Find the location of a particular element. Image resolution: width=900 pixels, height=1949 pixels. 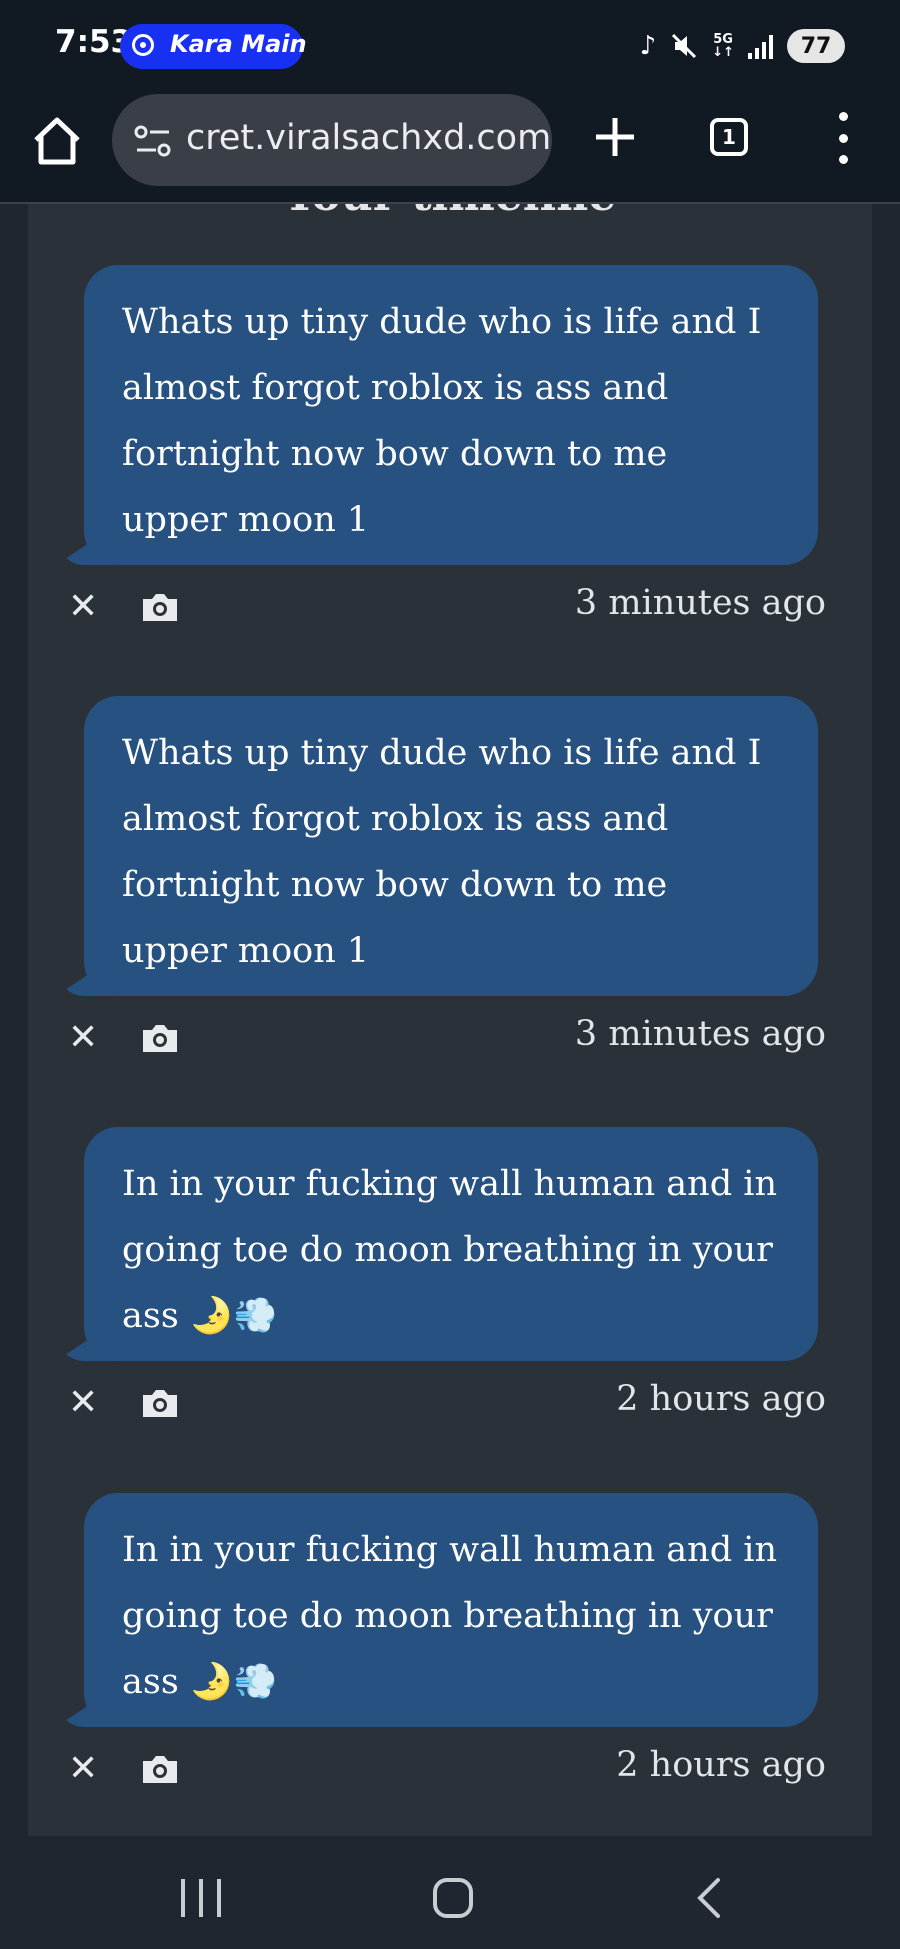

home-nav-icon is located at coordinates (453, 1898).